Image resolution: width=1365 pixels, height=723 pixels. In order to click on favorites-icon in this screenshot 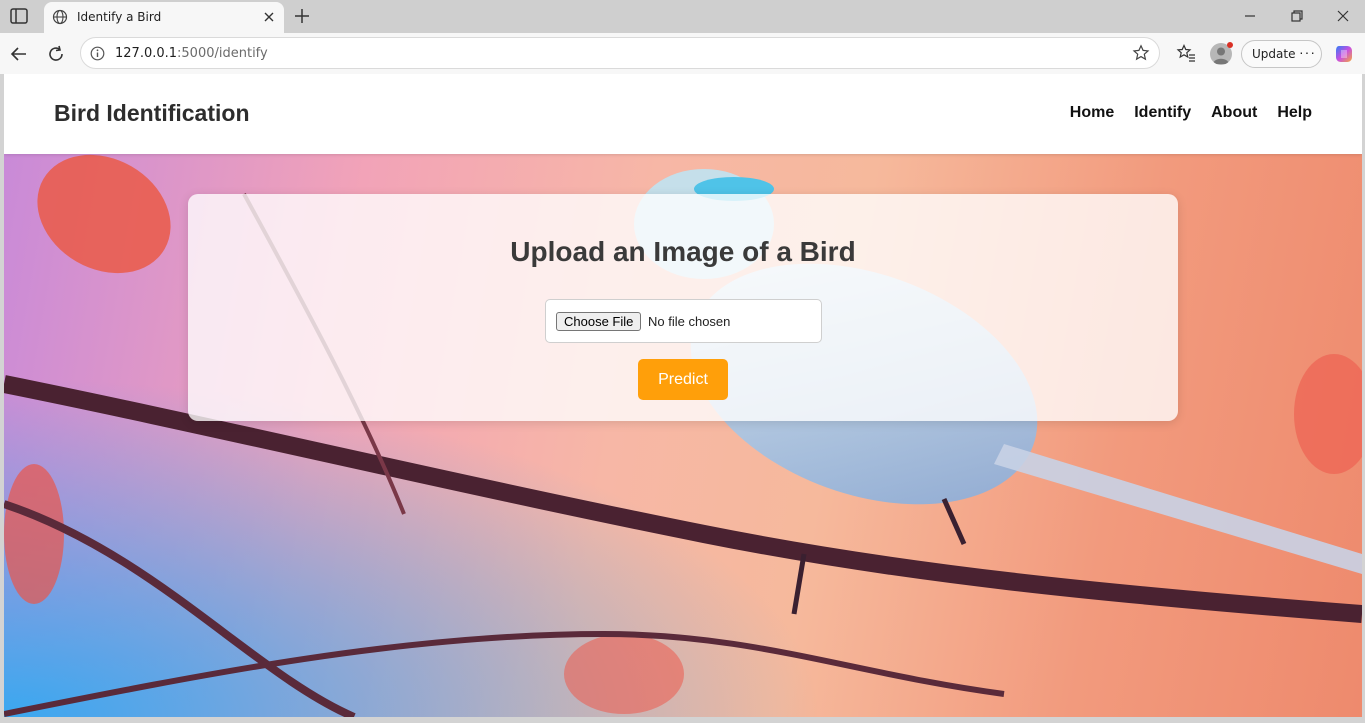, I will do `click(1186, 53)`.